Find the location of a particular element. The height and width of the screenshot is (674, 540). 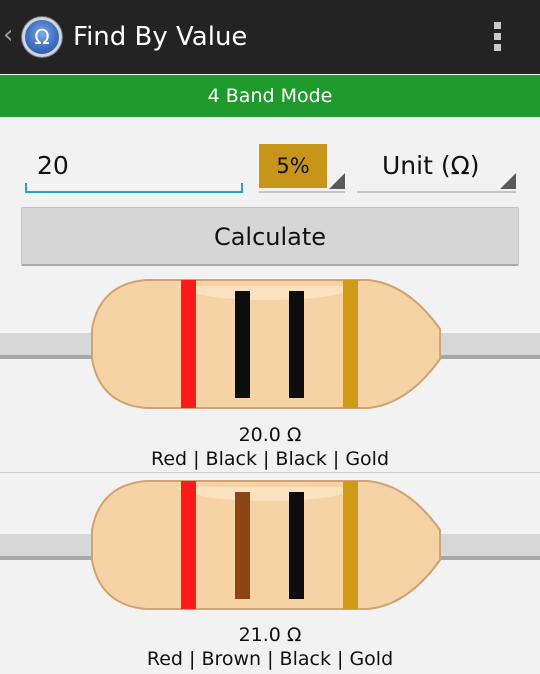

unit-select: Unit (Ω) is located at coordinates (436, 168).